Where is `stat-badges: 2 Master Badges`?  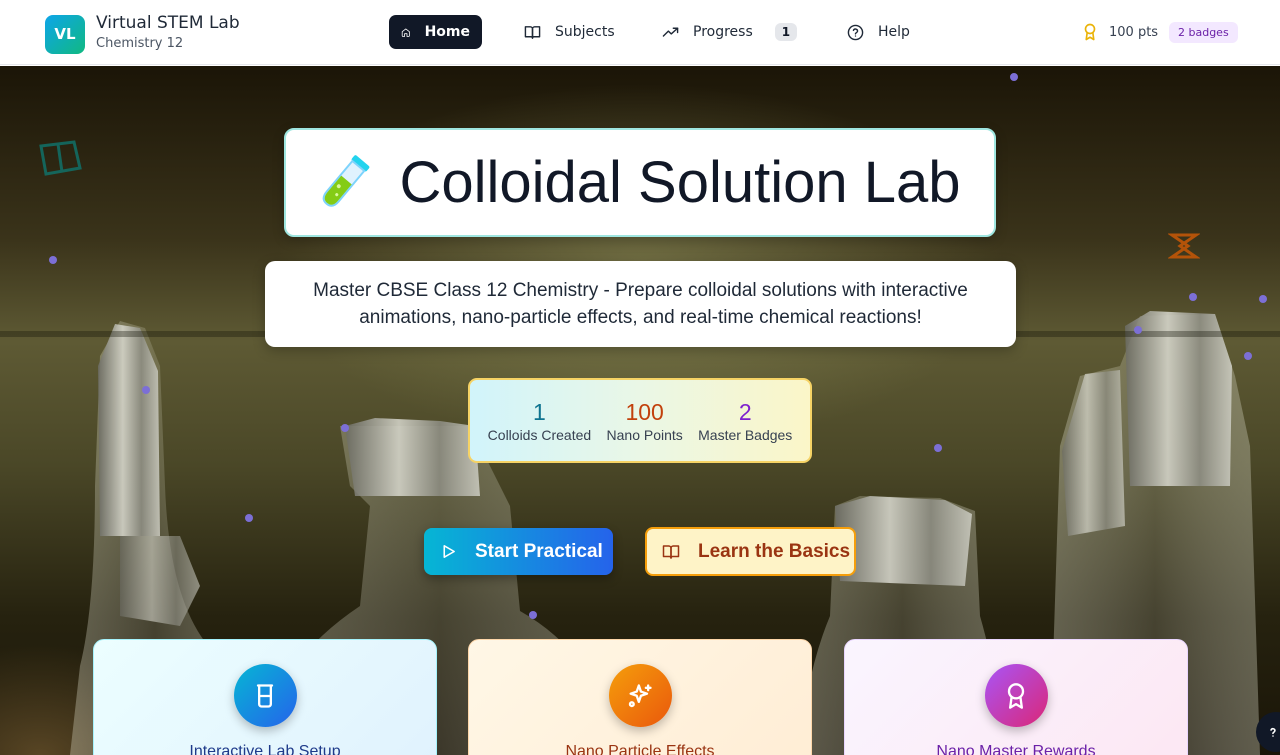
stat-badges: 2 Master Badges is located at coordinates (745, 421).